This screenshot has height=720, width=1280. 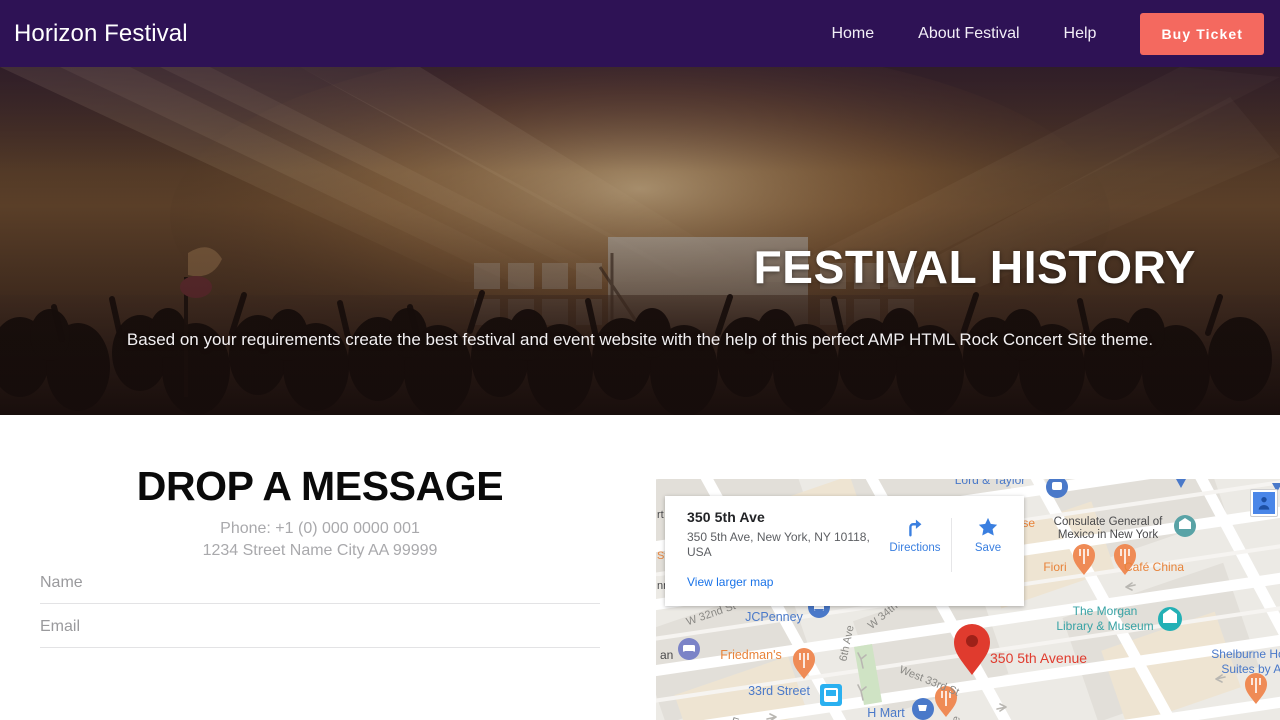 What do you see at coordinates (923, 709) in the screenshot?
I see `poi-pin-hmart` at bounding box center [923, 709].